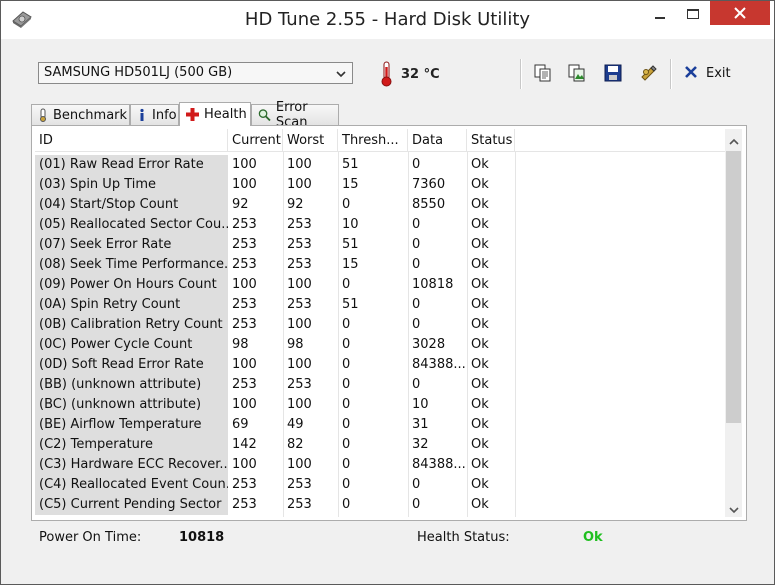 This screenshot has width=775, height=585. Describe the element at coordinates (543, 73) in the screenshot. I see `copy-text-icon` at that location.